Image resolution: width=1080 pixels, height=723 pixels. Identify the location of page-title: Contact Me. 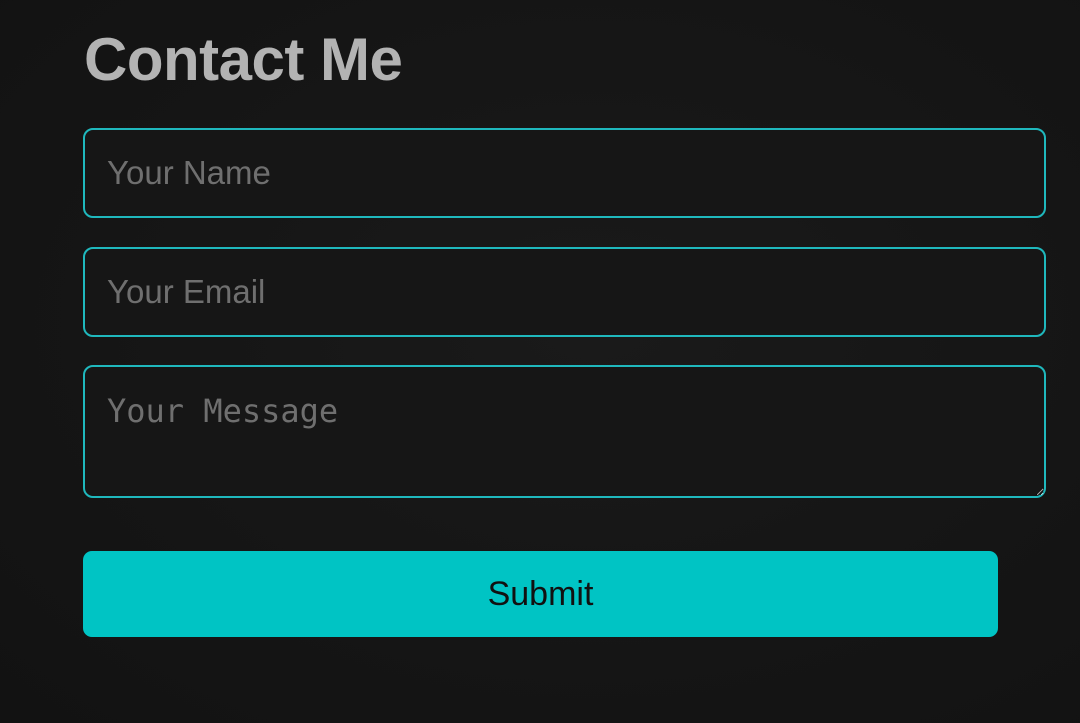
(243, 59).